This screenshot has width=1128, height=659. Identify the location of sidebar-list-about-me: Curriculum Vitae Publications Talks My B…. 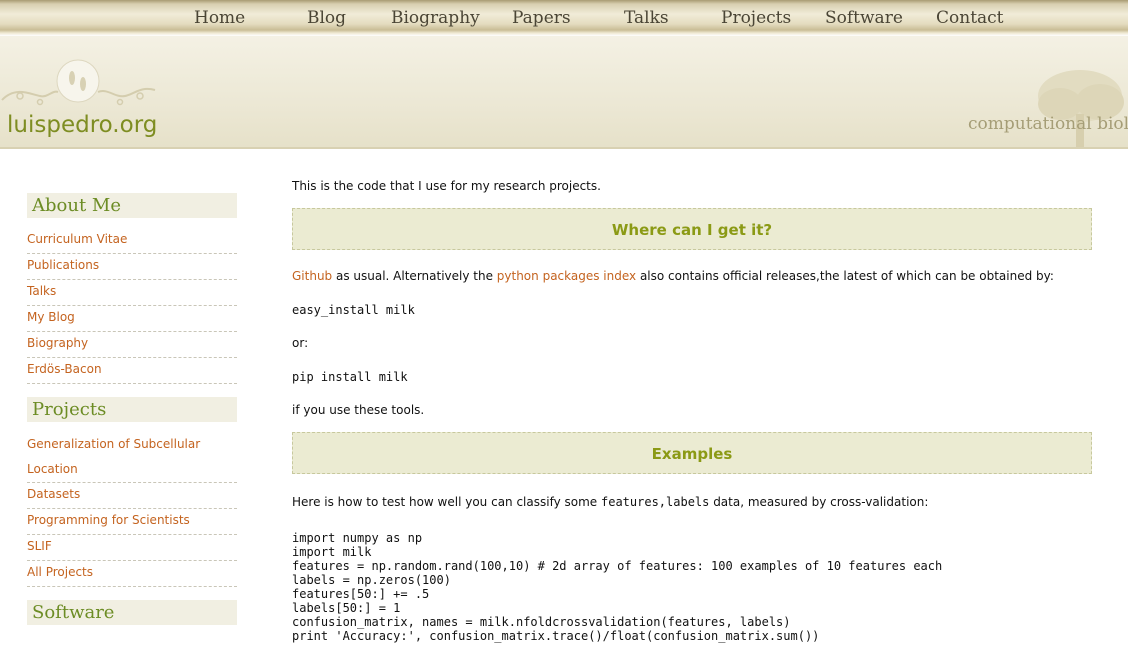
(132, 301).